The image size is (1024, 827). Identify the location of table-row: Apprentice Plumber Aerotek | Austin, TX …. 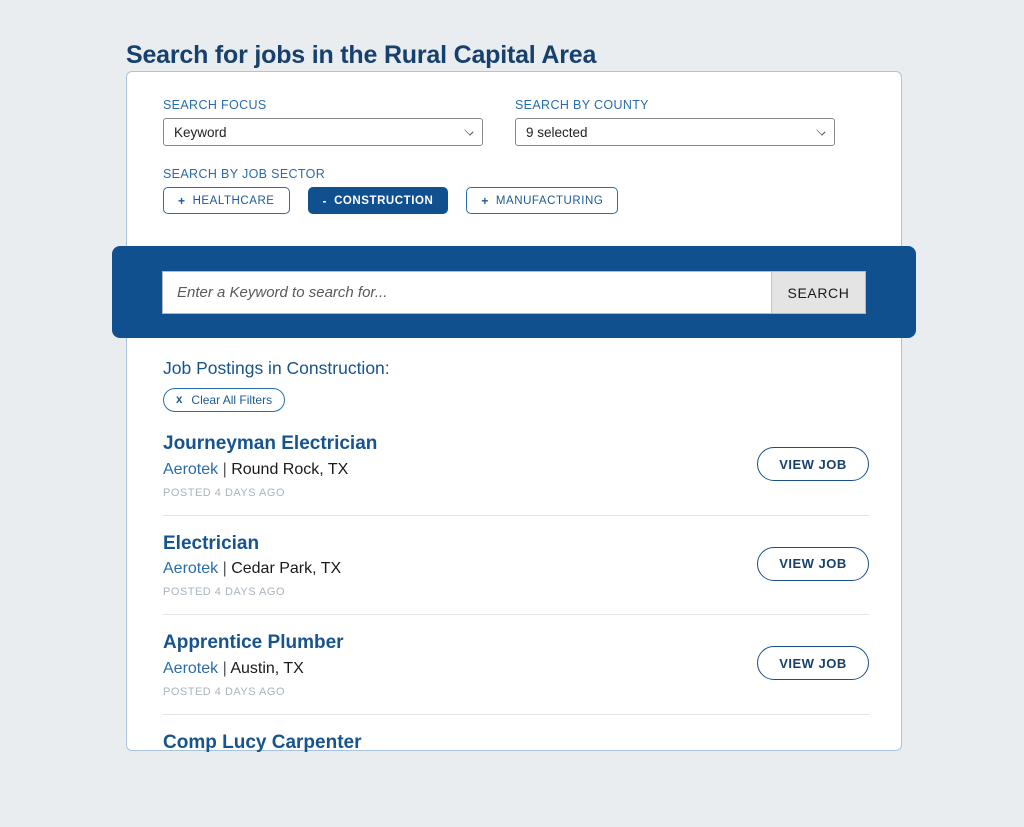
(516, 673).